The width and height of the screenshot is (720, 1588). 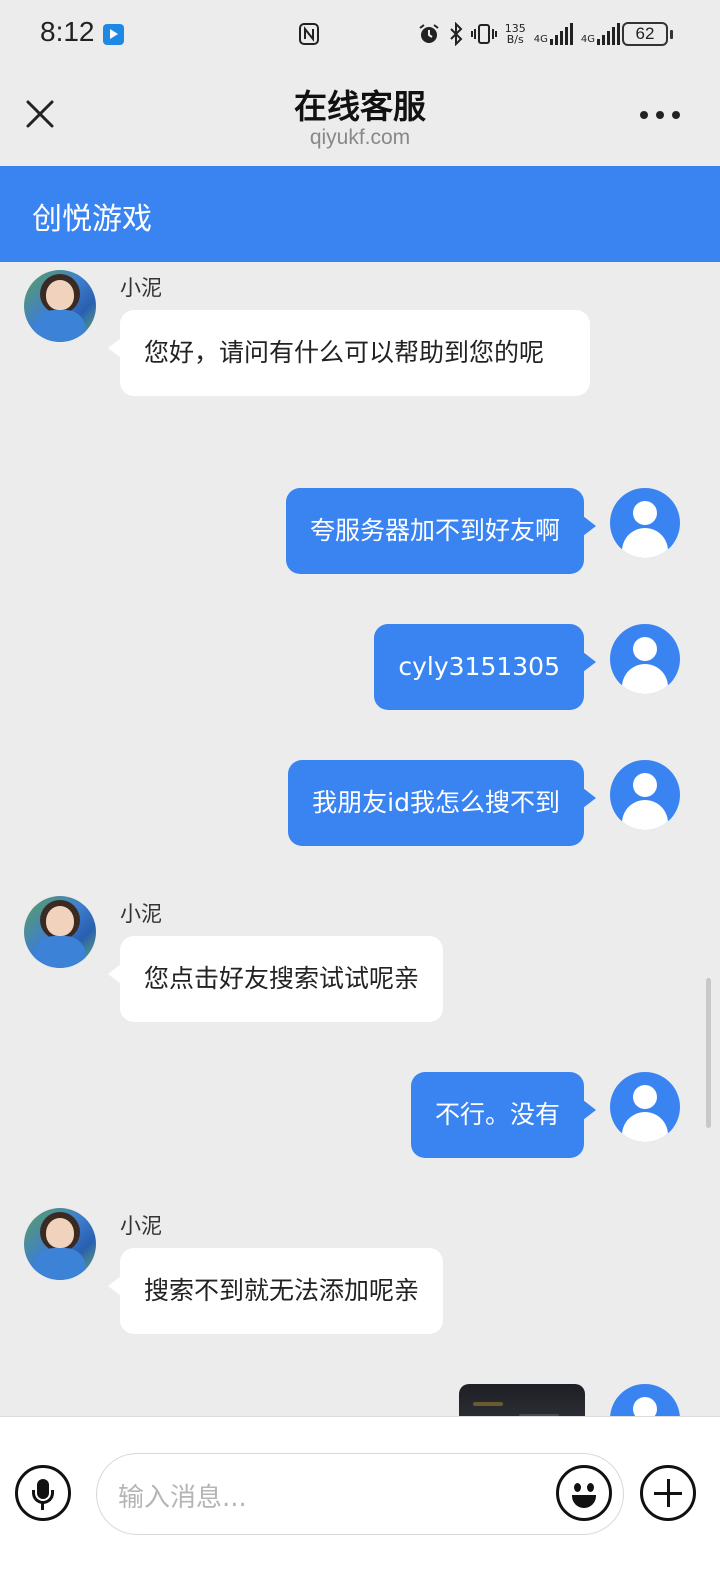 I want to click on plus-icon, so click(x=668, y=1493).